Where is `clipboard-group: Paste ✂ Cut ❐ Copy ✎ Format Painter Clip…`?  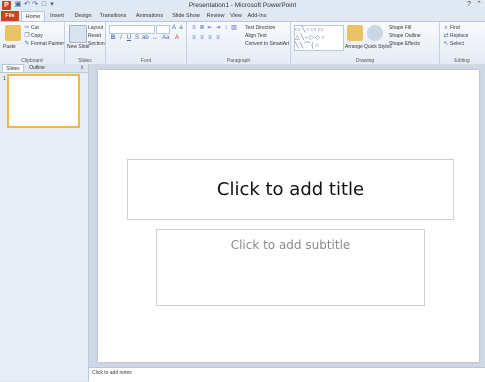
clipboard-group: Paste ✂ Cut ❐ Copy ✎ Format Painter Clip… is located at coordinates (32, 43).